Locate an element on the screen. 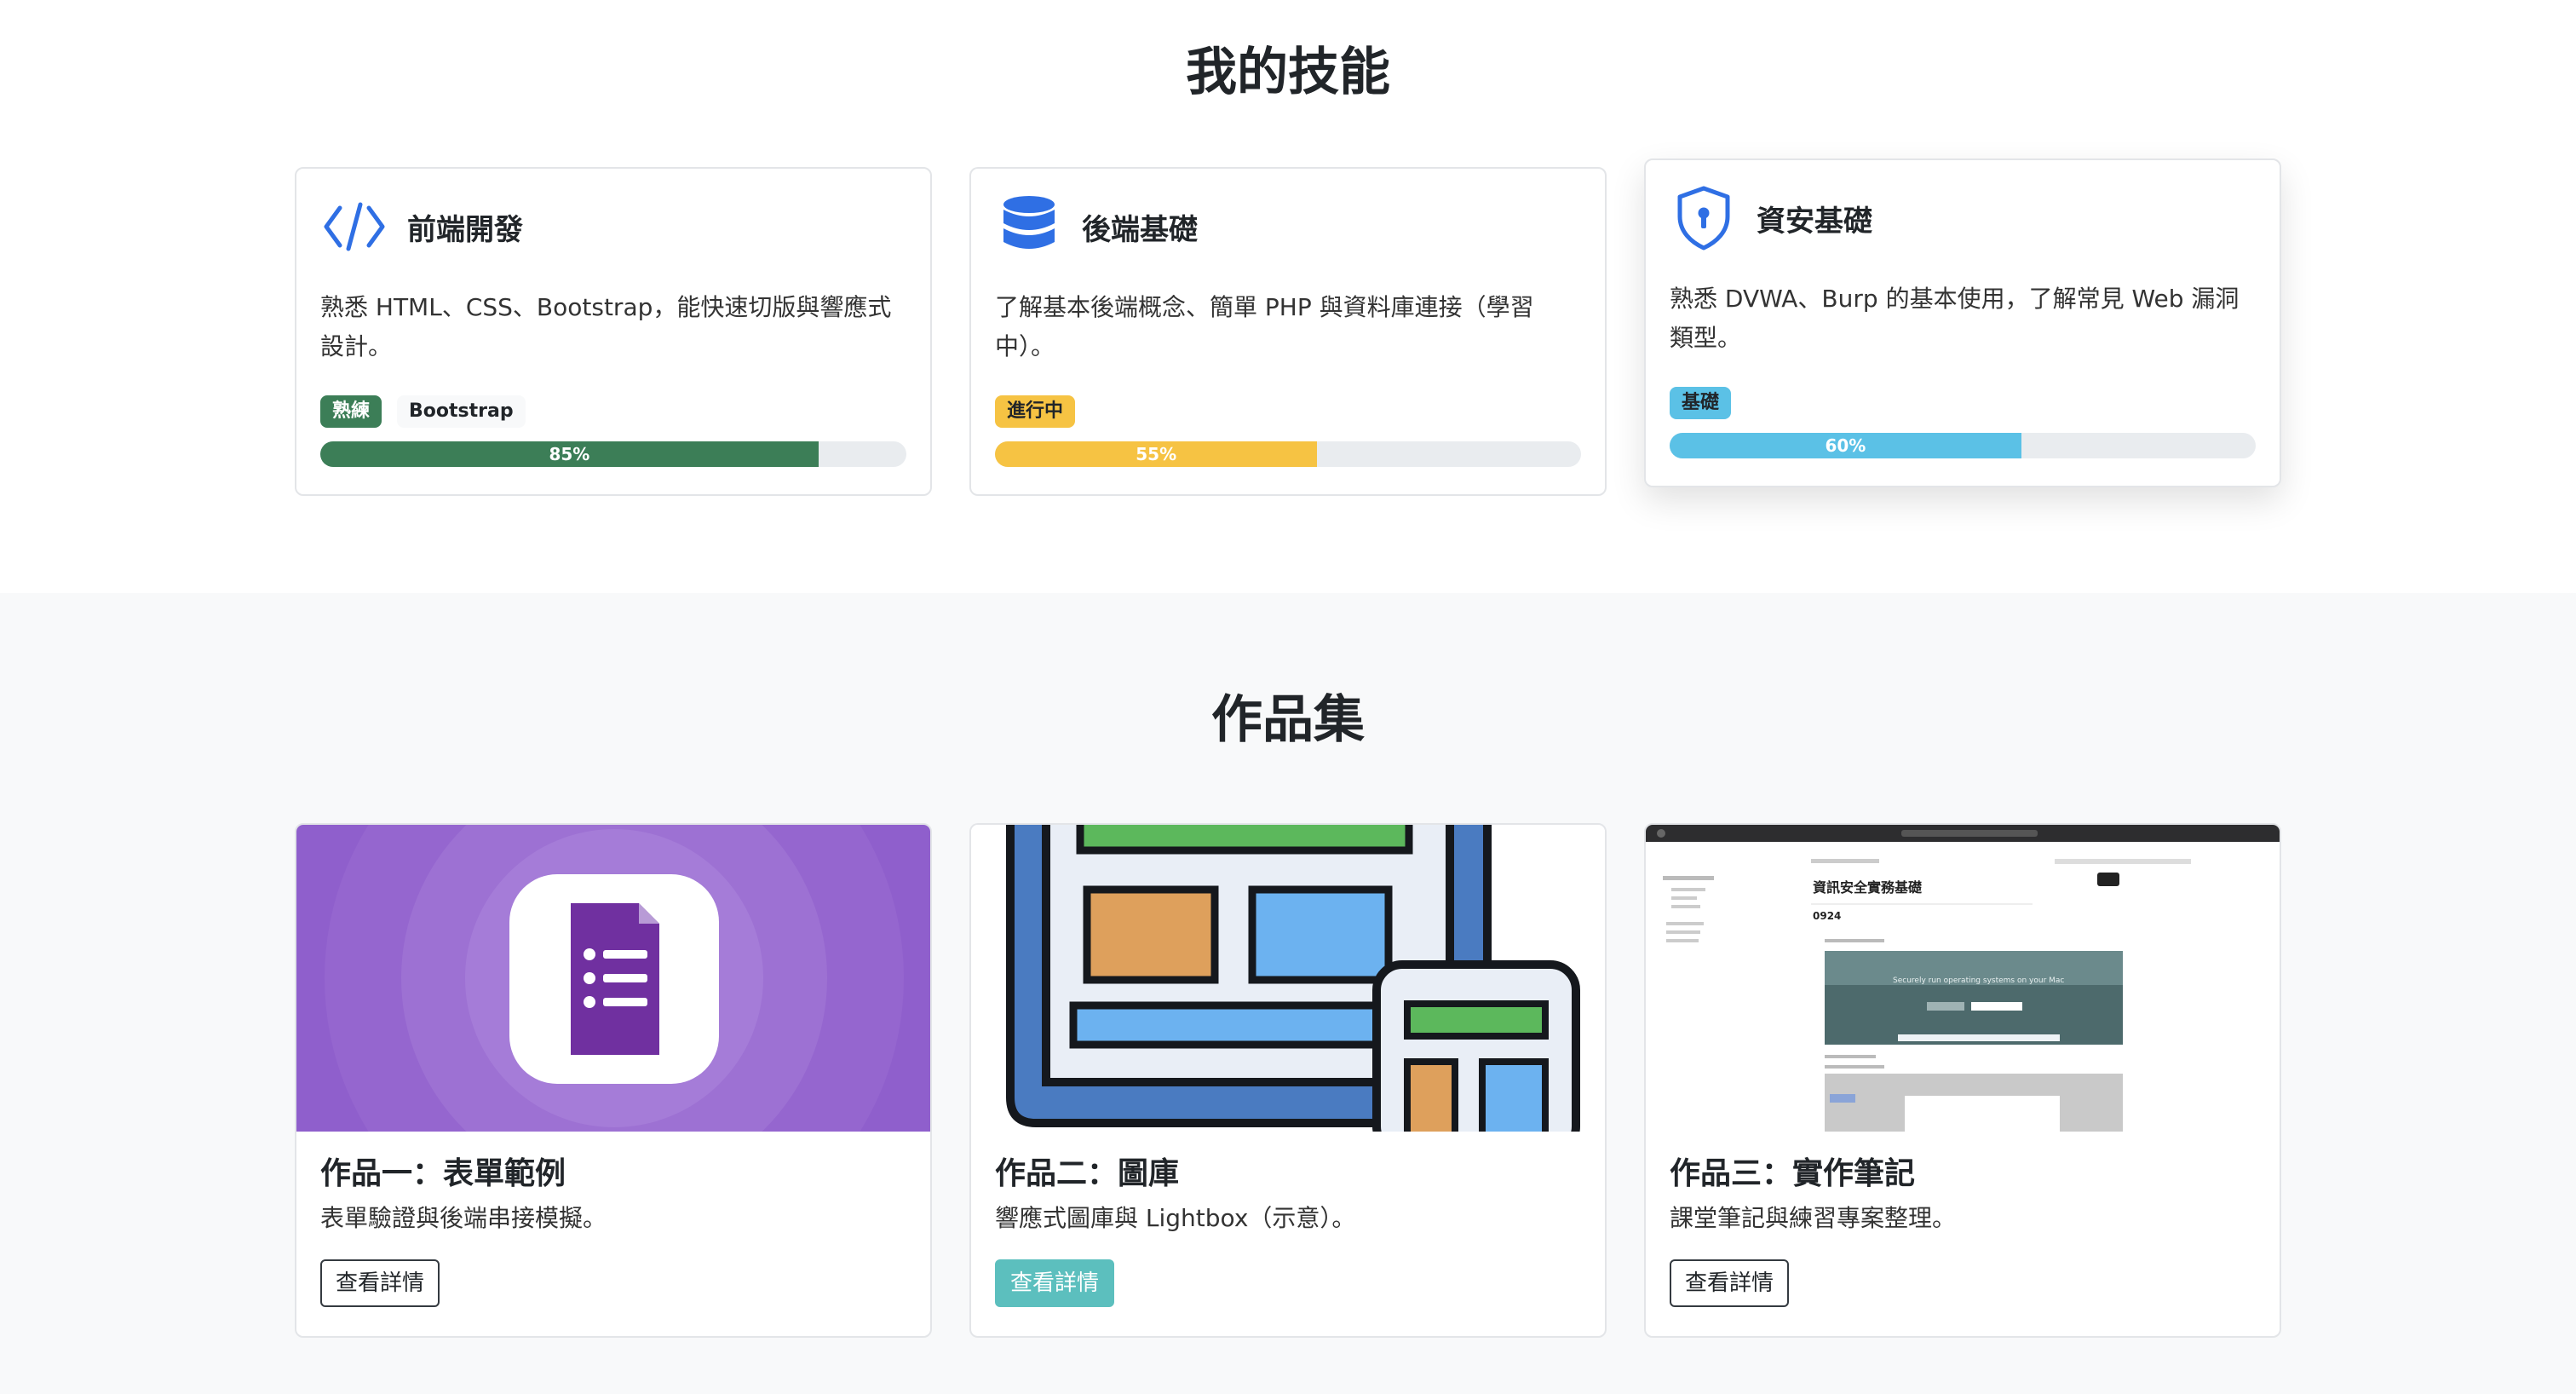 The height and width of the screenshot is (1394, 2576). work-title: 作品三：實作筆記 is located at coordinates (1793, 1173).